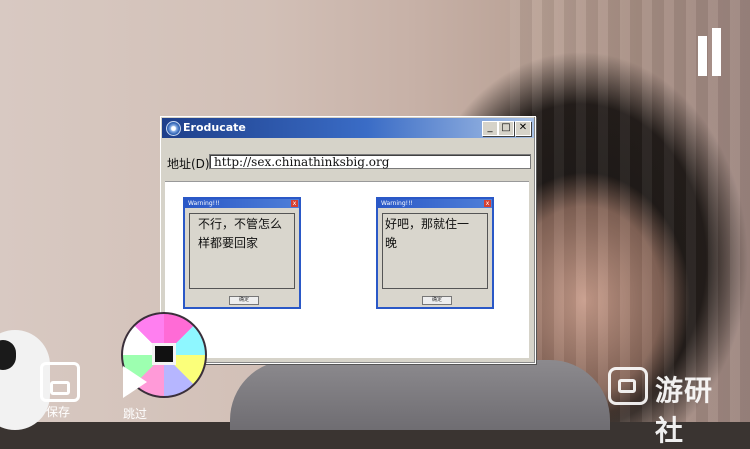 This screenshot has width=750, height=449. I want to click on gamepad-icon, so click(628, 386).